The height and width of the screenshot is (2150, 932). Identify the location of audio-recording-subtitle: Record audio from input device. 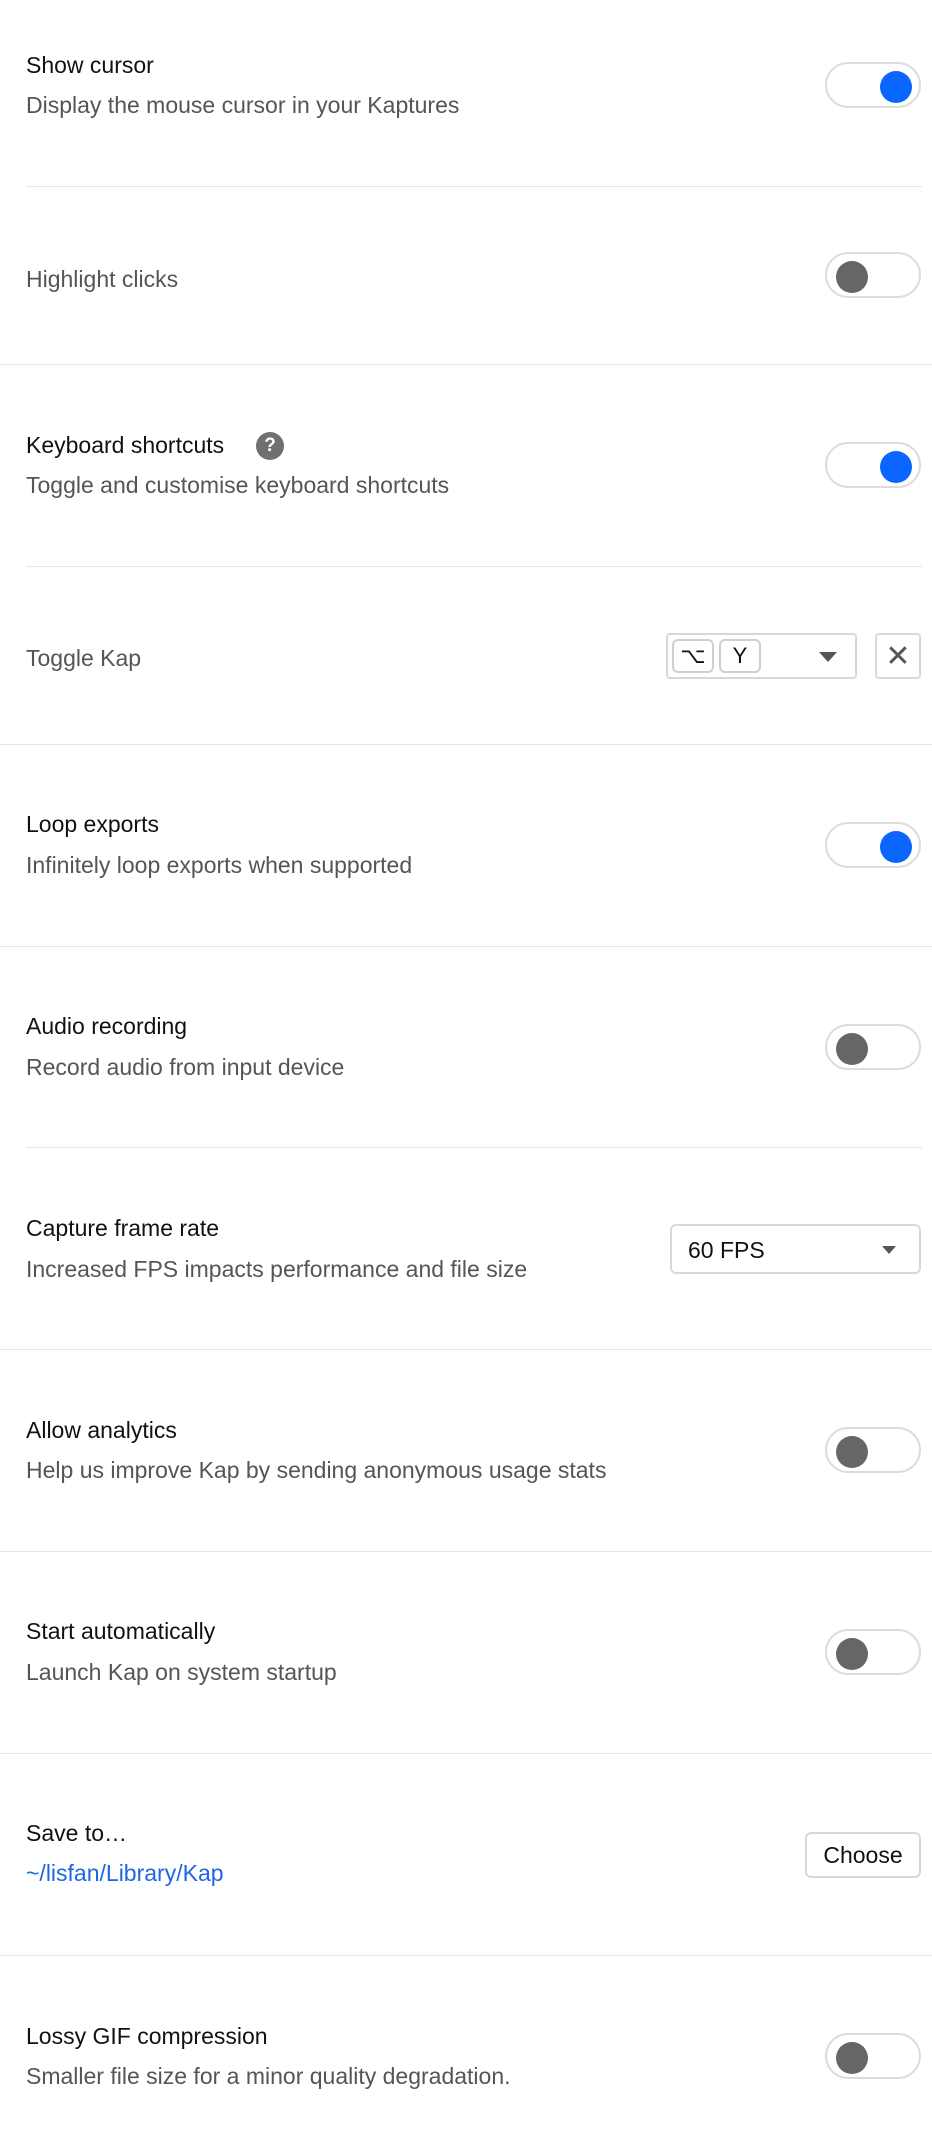
(185, 1067).